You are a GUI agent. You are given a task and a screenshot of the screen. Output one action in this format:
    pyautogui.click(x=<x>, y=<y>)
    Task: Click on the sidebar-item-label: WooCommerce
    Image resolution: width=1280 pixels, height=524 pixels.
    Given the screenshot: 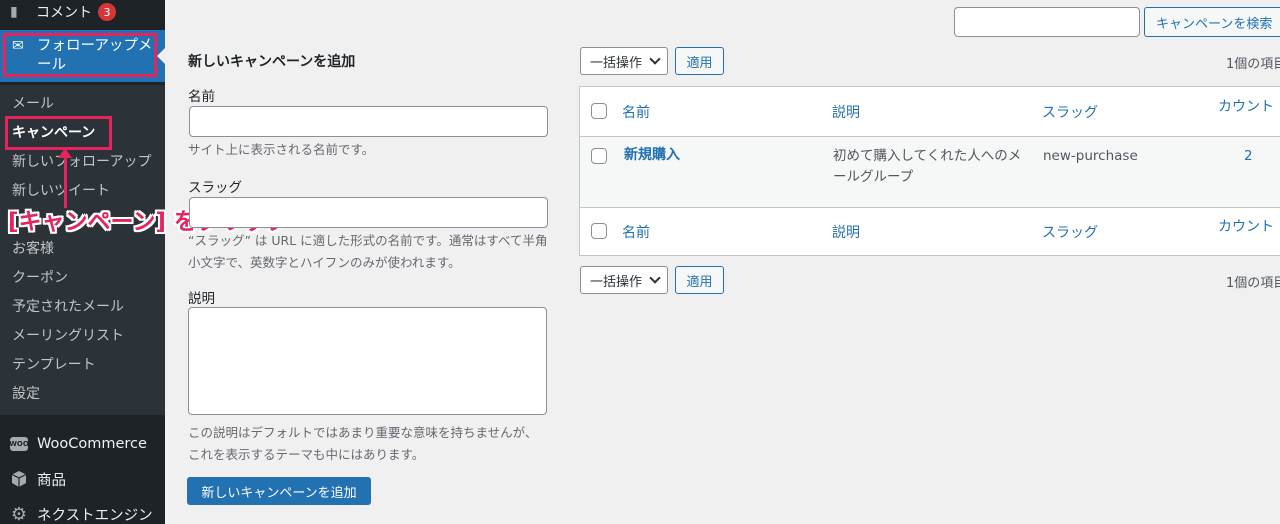 What is the action you would take?
    pyautogui.click(x=92, y=444)
    